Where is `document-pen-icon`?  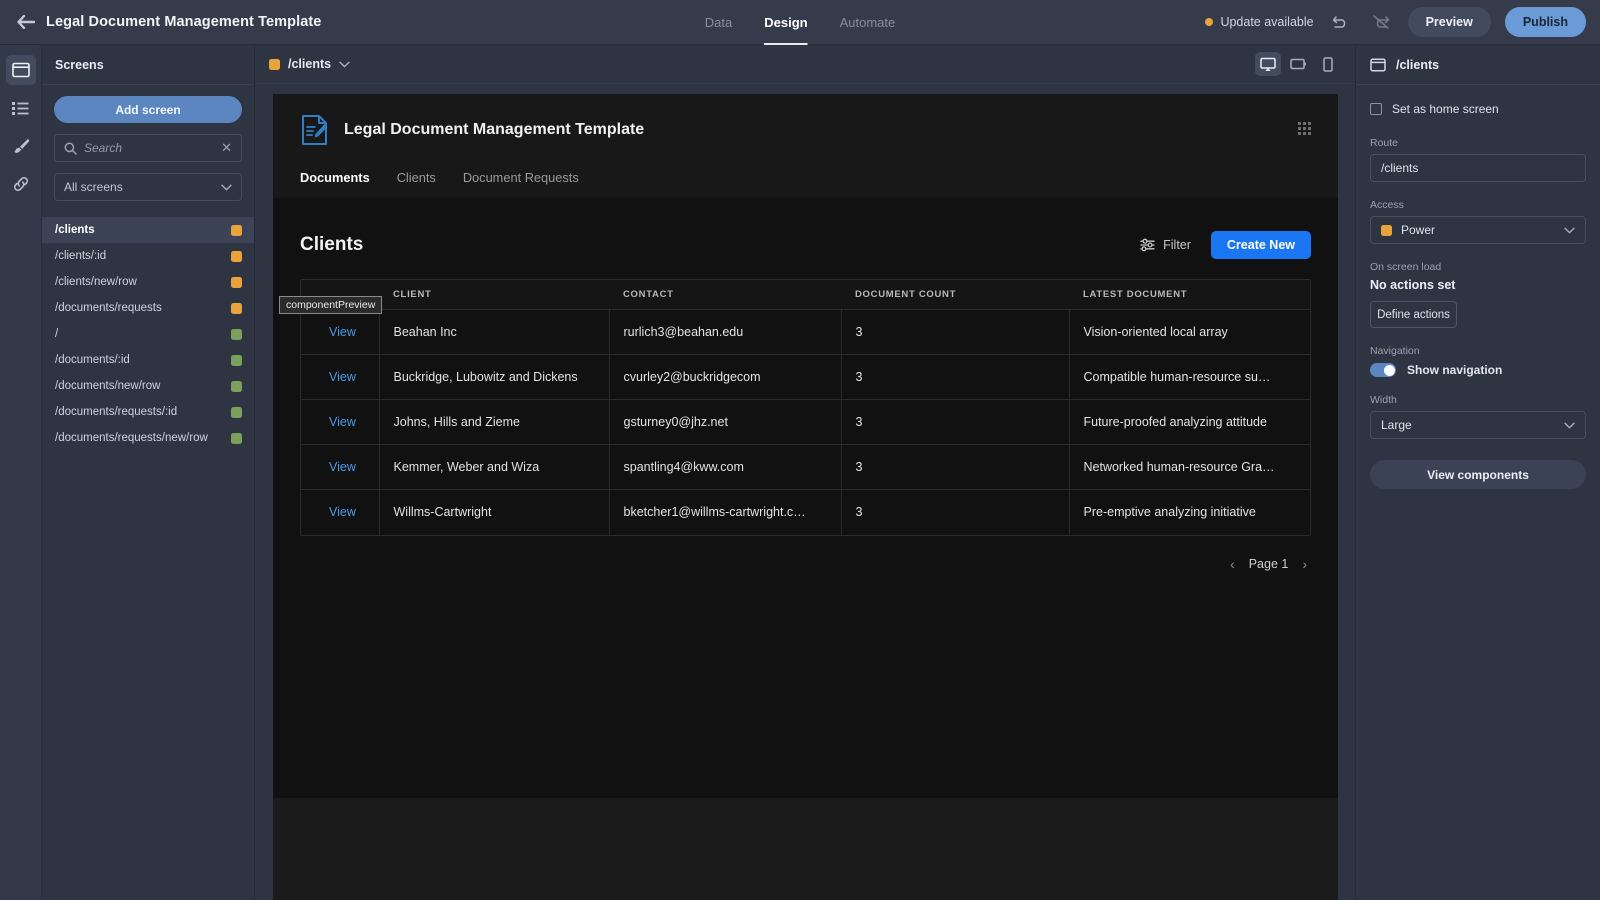 document-pen-icon is located at coordinates (315, 130).